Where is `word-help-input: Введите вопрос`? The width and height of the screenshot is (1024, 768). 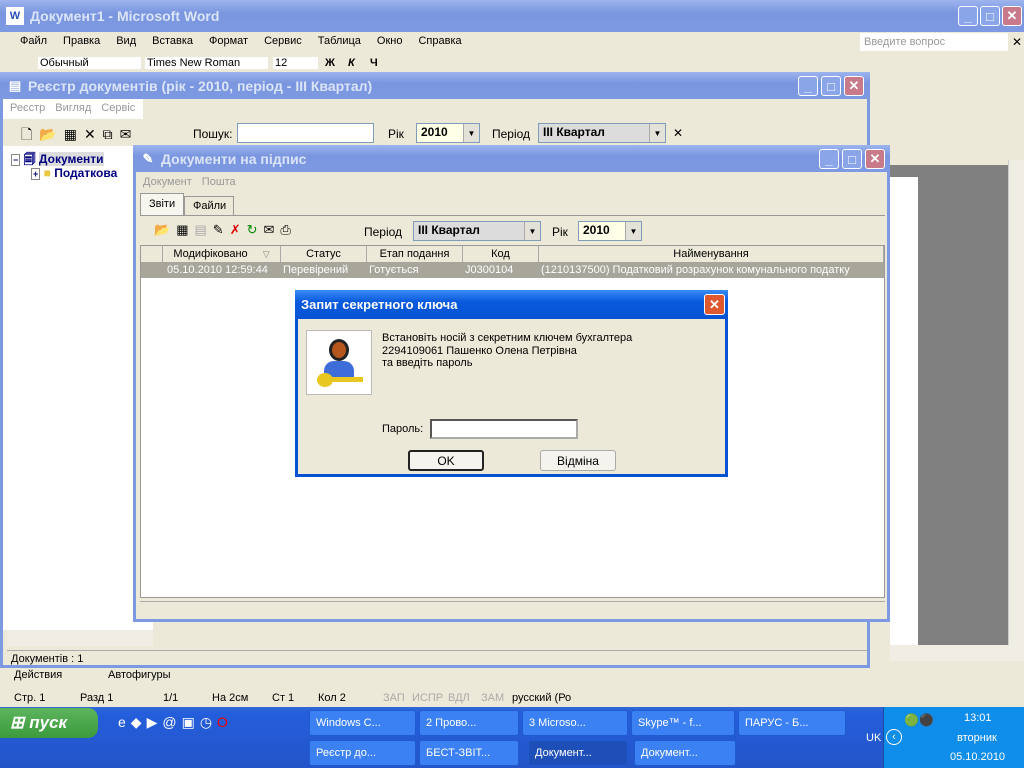
word-help-input: Введите вопрос is located at coordinates (934, 42).